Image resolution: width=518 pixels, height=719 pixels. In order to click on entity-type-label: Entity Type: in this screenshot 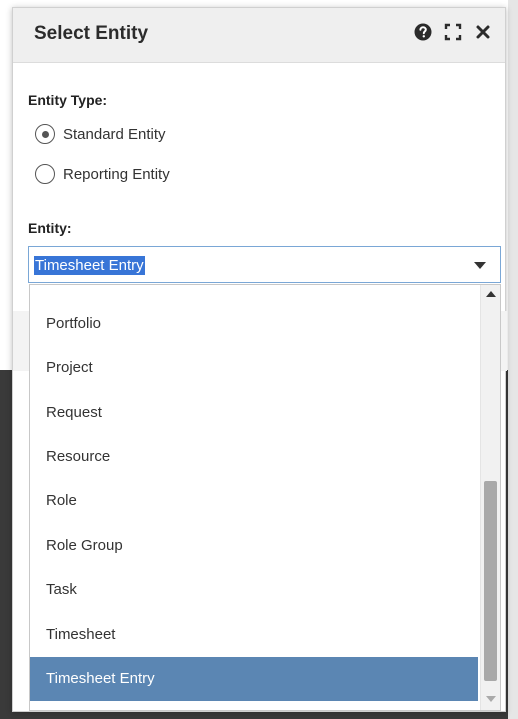, I will do `click(68, 100)`.